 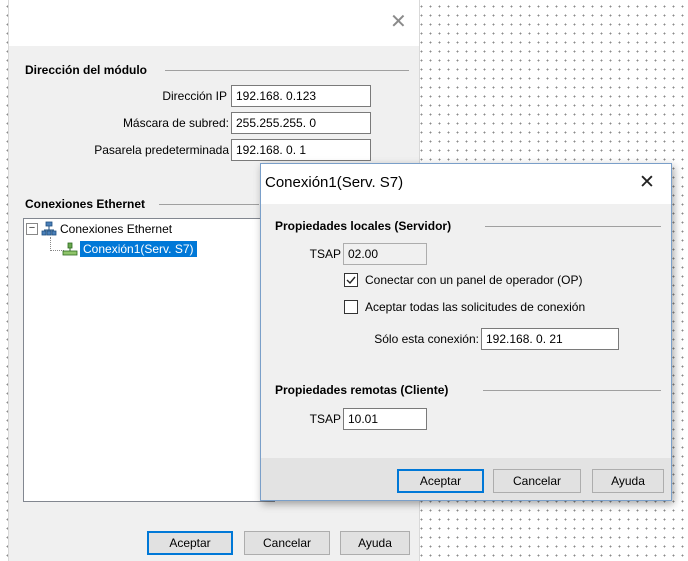 What do you see at coordinates (70, 250) in the screenshot?
I see `connection-icon` at bounding box center [70, 250].